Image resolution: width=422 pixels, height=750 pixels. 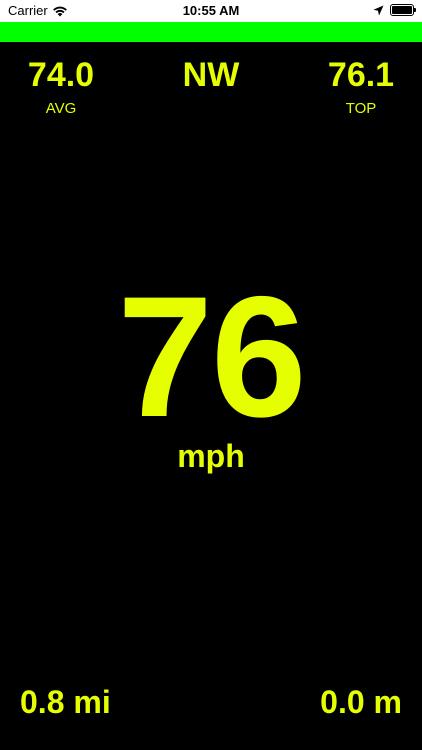 What do you see at coordinates (61, 75) in the screenshot?
I see `avg-speed-value: 74.0` at bounding box center [61, 75].